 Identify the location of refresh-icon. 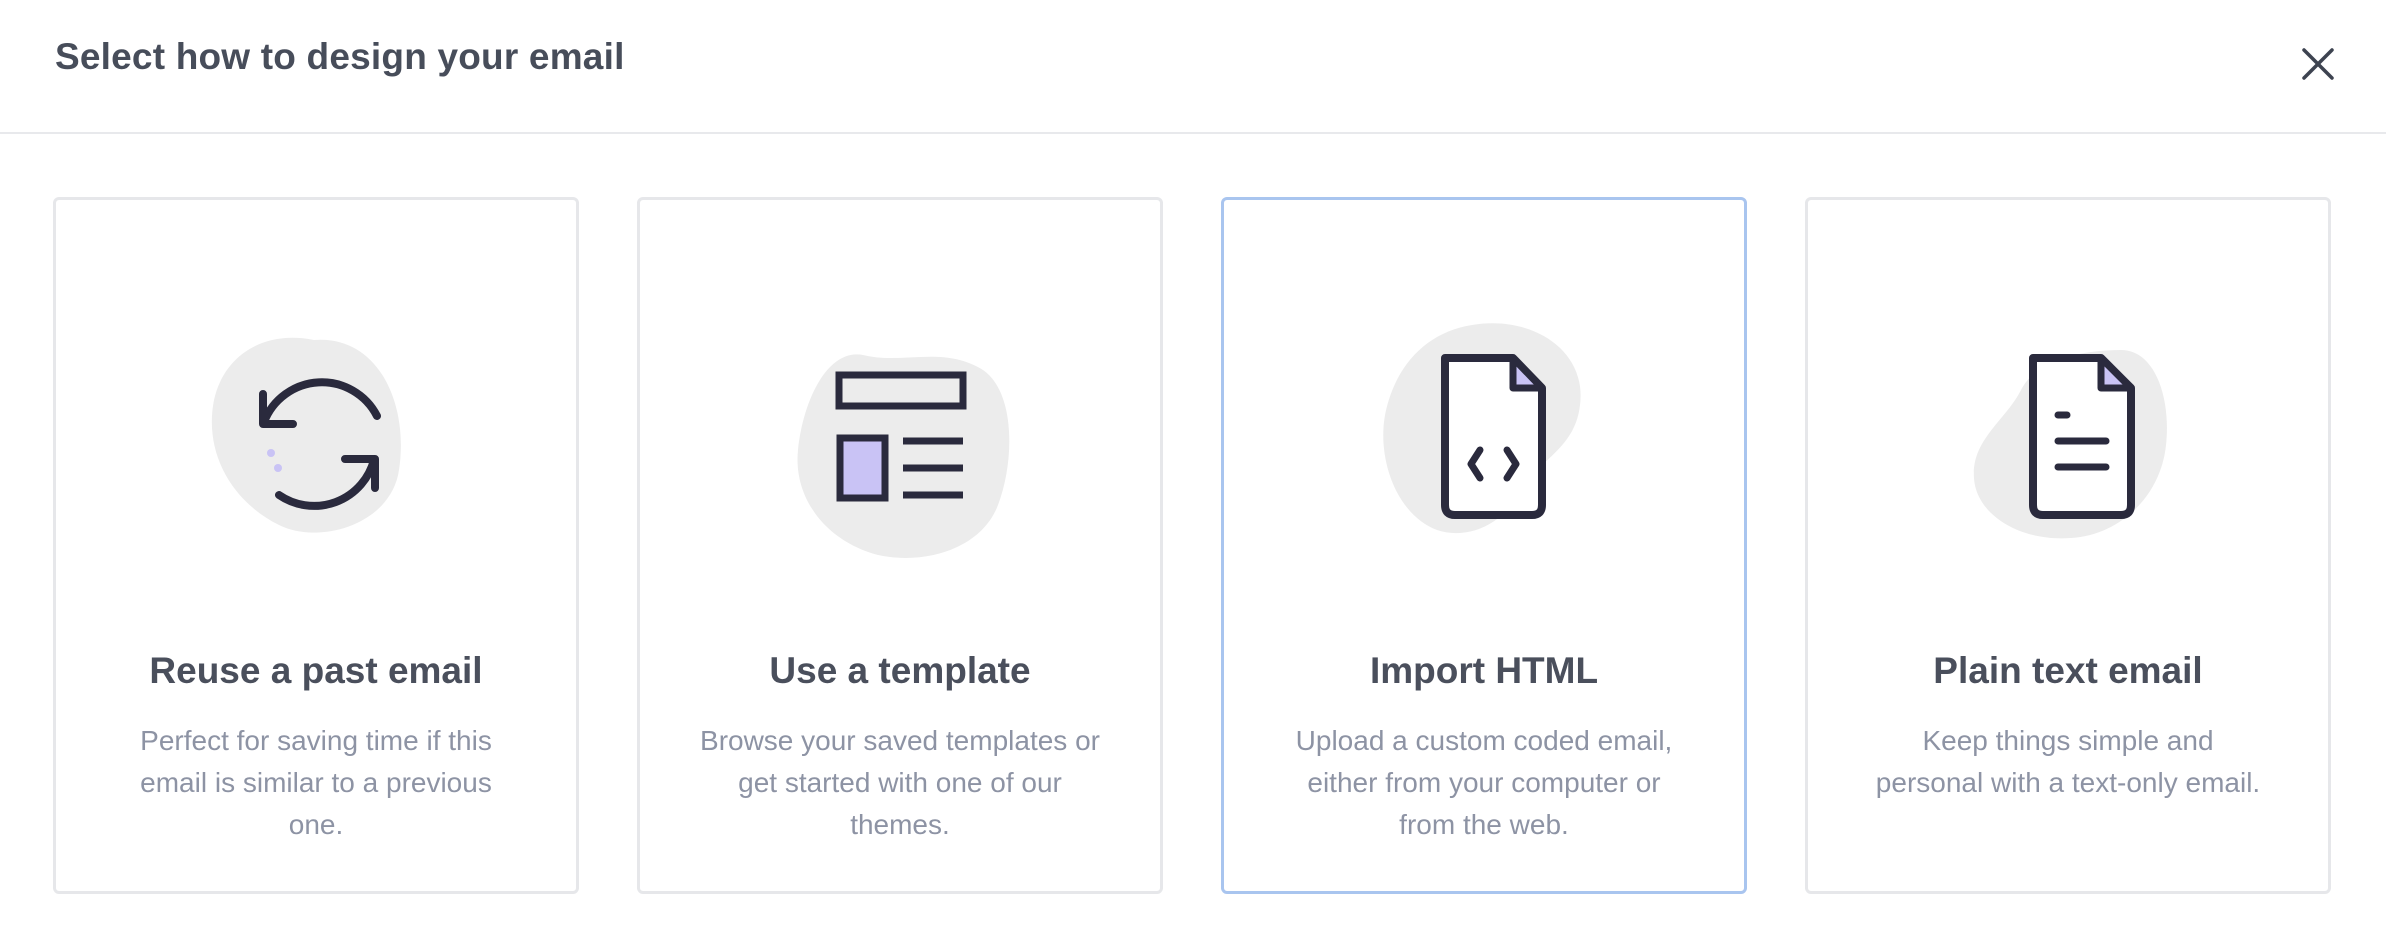
(319, 440).